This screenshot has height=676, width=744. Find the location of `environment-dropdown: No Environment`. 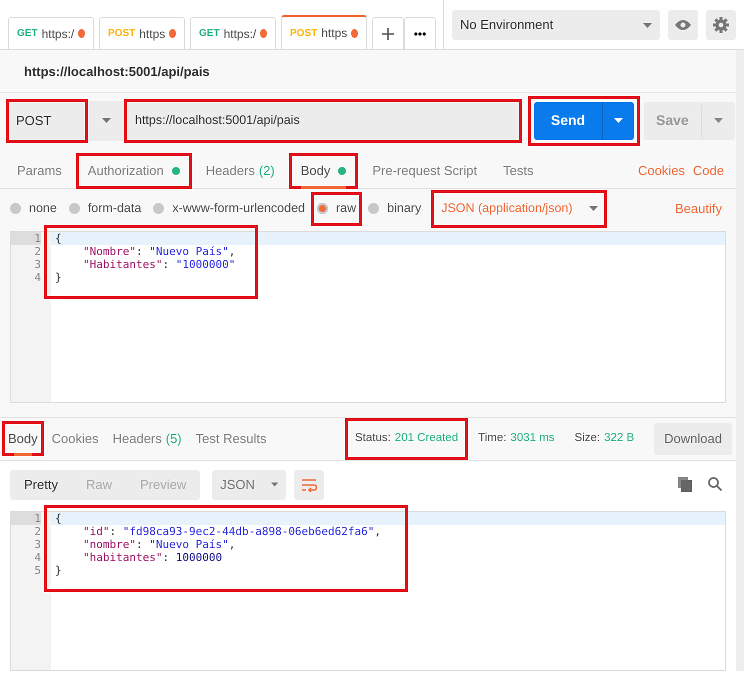

environment-dropdown: No Environment is located at coordinates (556, 25).